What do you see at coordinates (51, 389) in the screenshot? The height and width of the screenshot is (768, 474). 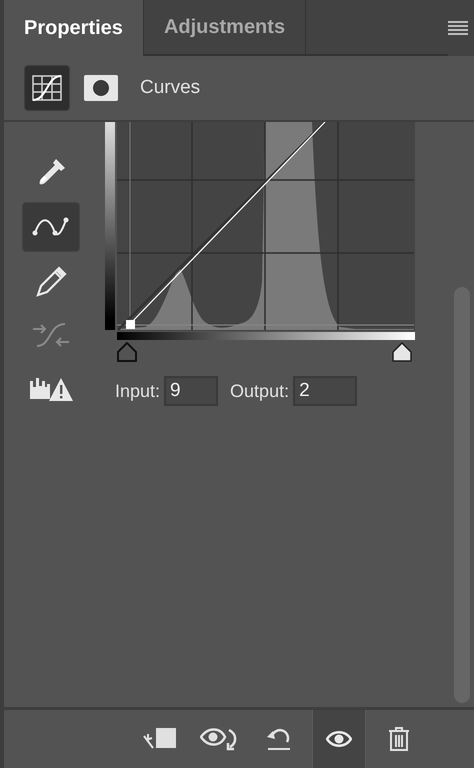 I see `clipping-warning-icon` at bounding box center [51, 389].